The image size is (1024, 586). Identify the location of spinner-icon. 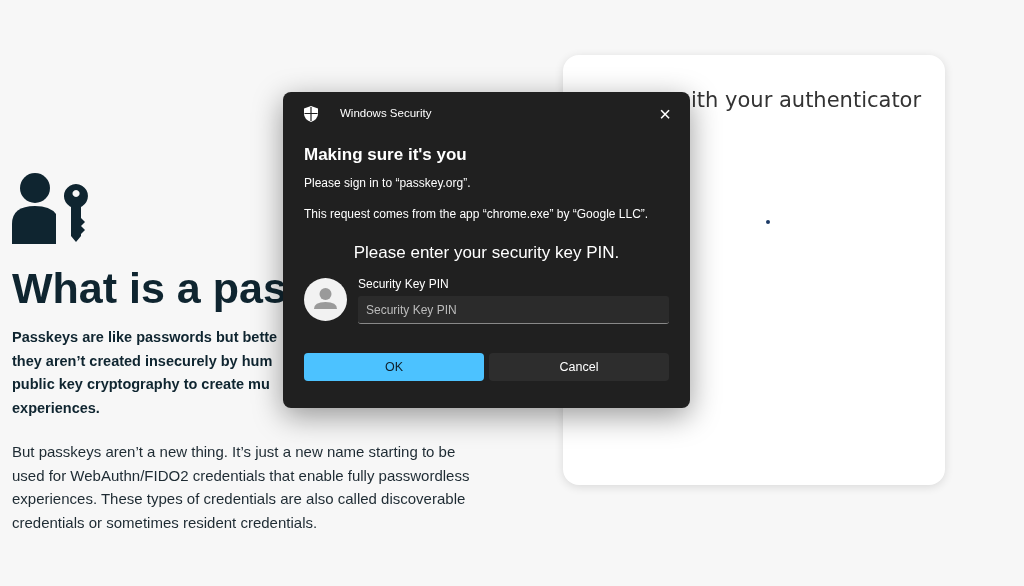
(768, 222).